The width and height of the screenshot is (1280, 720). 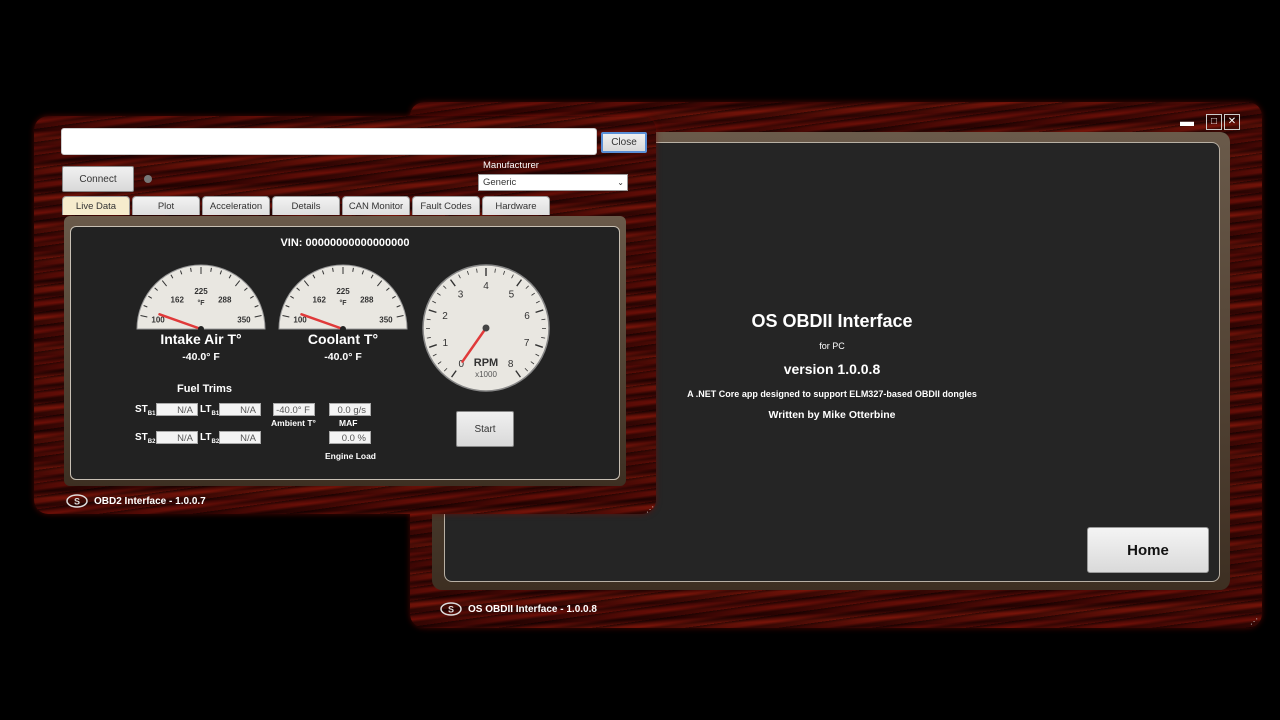 What do you see at coordinates (201, 357) in the screenshot?
I see `intake-temp-value: -40.0° F` at bounding box center [201, 357].